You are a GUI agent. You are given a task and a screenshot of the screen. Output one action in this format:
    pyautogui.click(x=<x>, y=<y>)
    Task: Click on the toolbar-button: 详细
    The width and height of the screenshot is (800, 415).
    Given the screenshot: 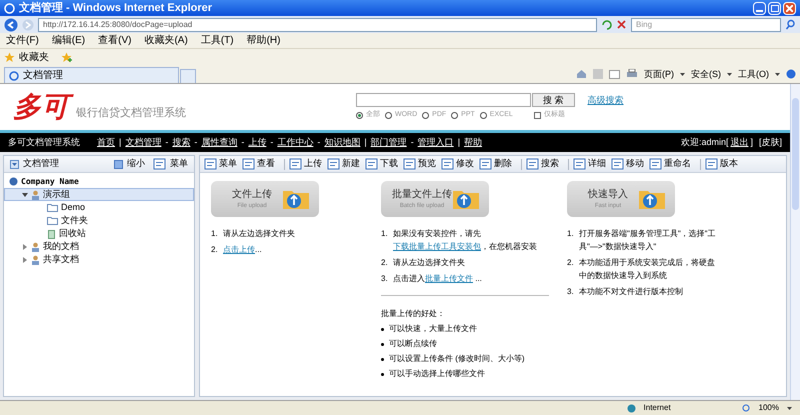 What is the action you would take?
    pyautogui.click(x=597, y=164)
    